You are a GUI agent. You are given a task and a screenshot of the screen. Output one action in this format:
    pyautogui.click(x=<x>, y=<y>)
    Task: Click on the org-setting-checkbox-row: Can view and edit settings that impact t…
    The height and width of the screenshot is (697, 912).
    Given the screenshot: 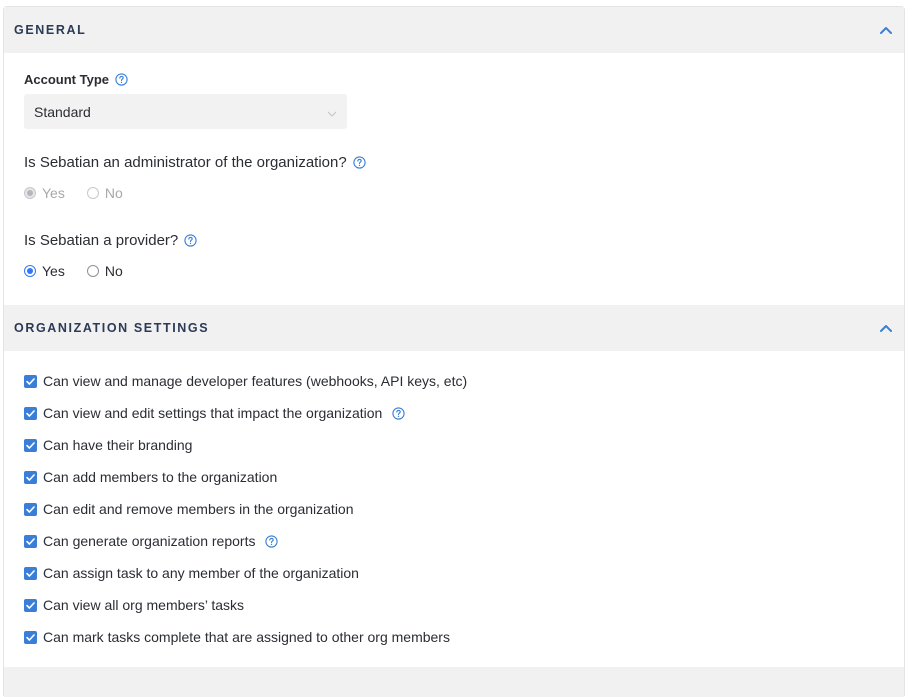 What is the action you would take?
    pyautogui.click(x=214, y=413)
    